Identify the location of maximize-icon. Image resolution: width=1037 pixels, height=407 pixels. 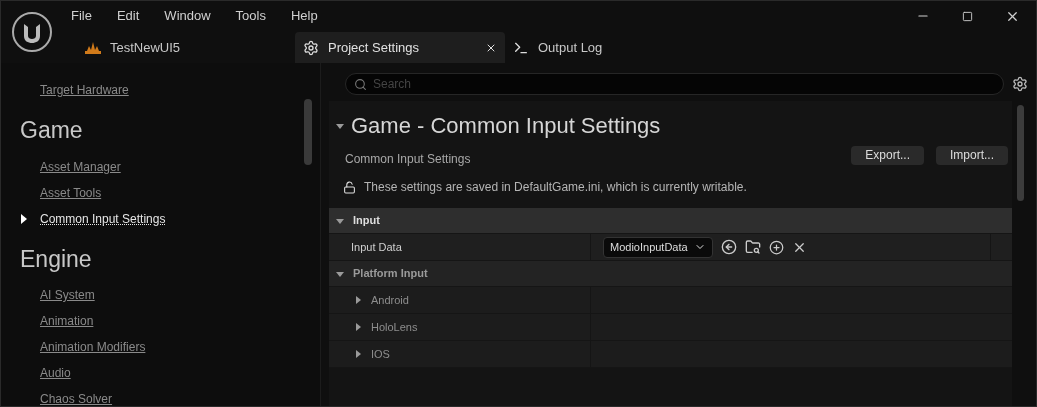
(967, 16).